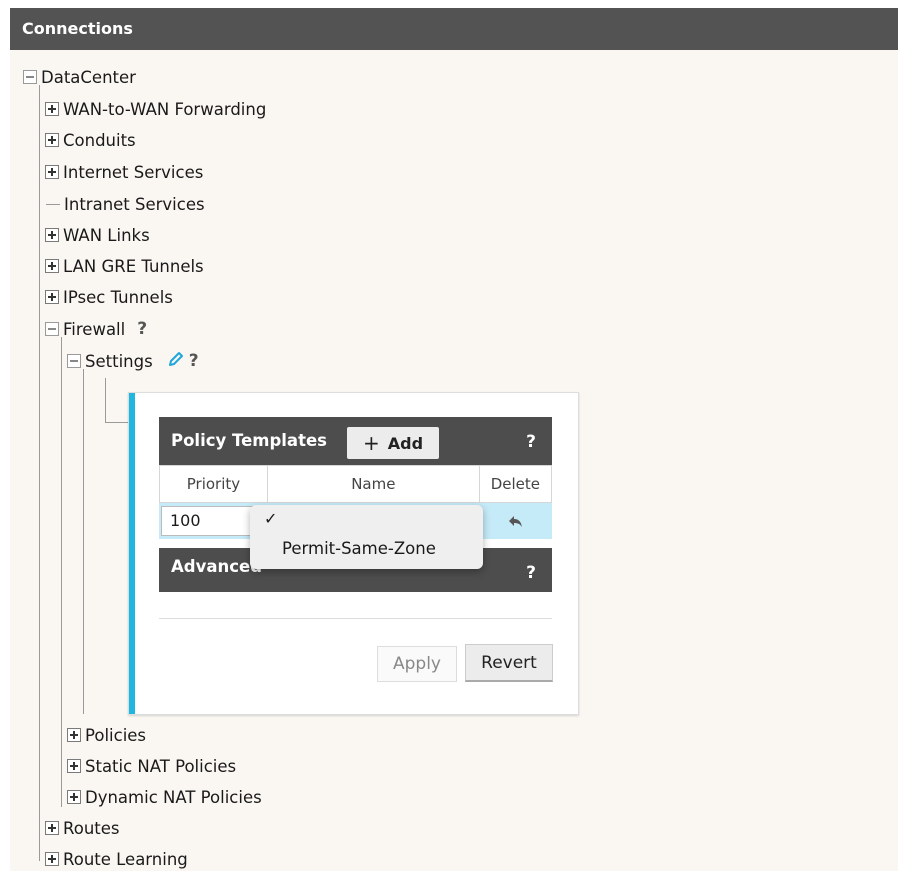 The width and height of the screenshot is (898, 871). Describe the element at coordinates (116, 735) in the screenshot. I see `tree-node-label: Policies` at that location.